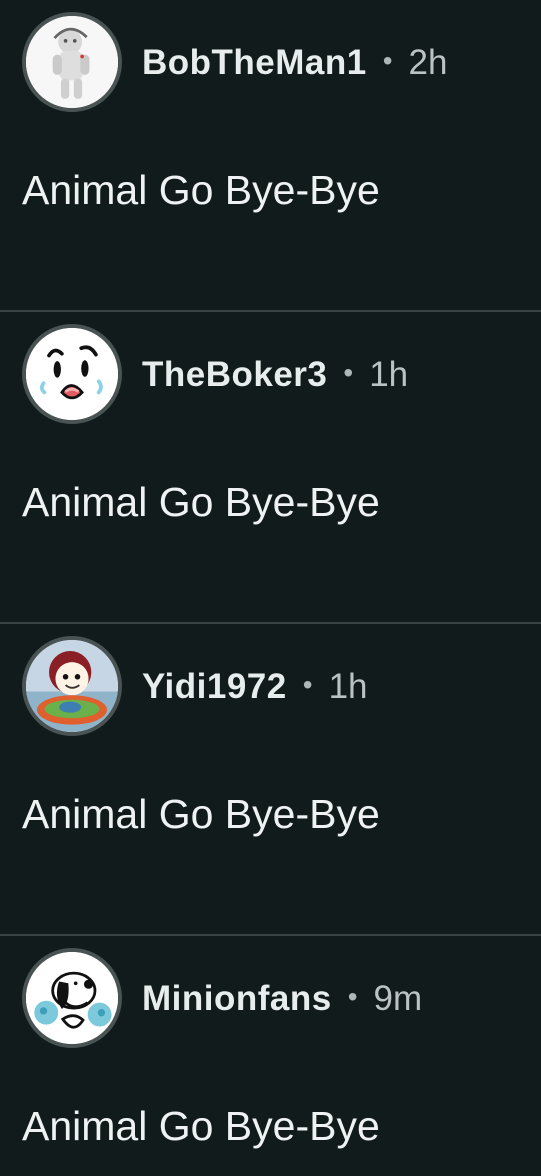  I want to click on username: Yidi1972, so click(214, 686).